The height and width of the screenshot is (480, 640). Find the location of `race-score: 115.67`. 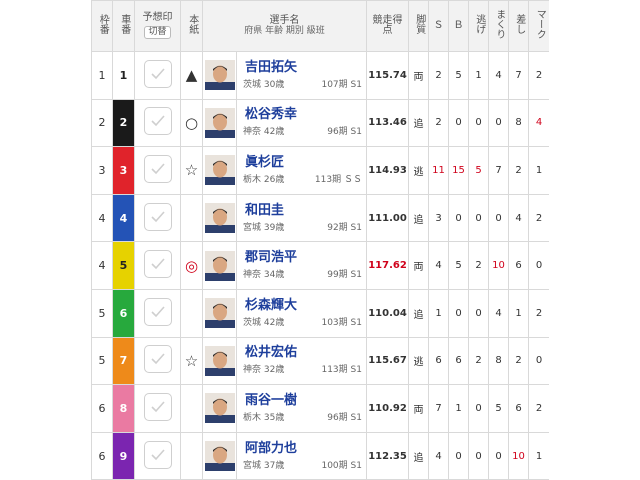

race-score: 115.67 is located at coordinates (387, 361).